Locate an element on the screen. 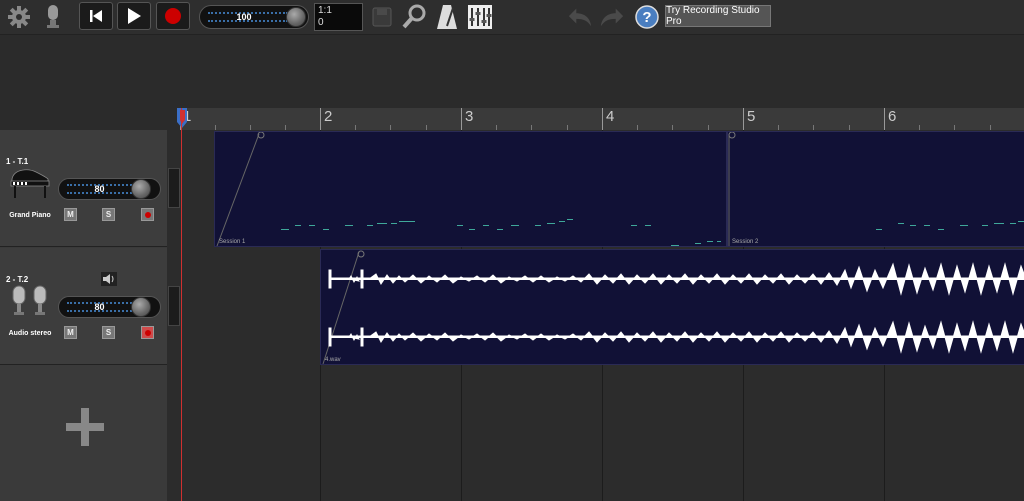 Image resolution: width=1024 pixels, height=501 pixels. record-button is located at coordinates (173, 16).